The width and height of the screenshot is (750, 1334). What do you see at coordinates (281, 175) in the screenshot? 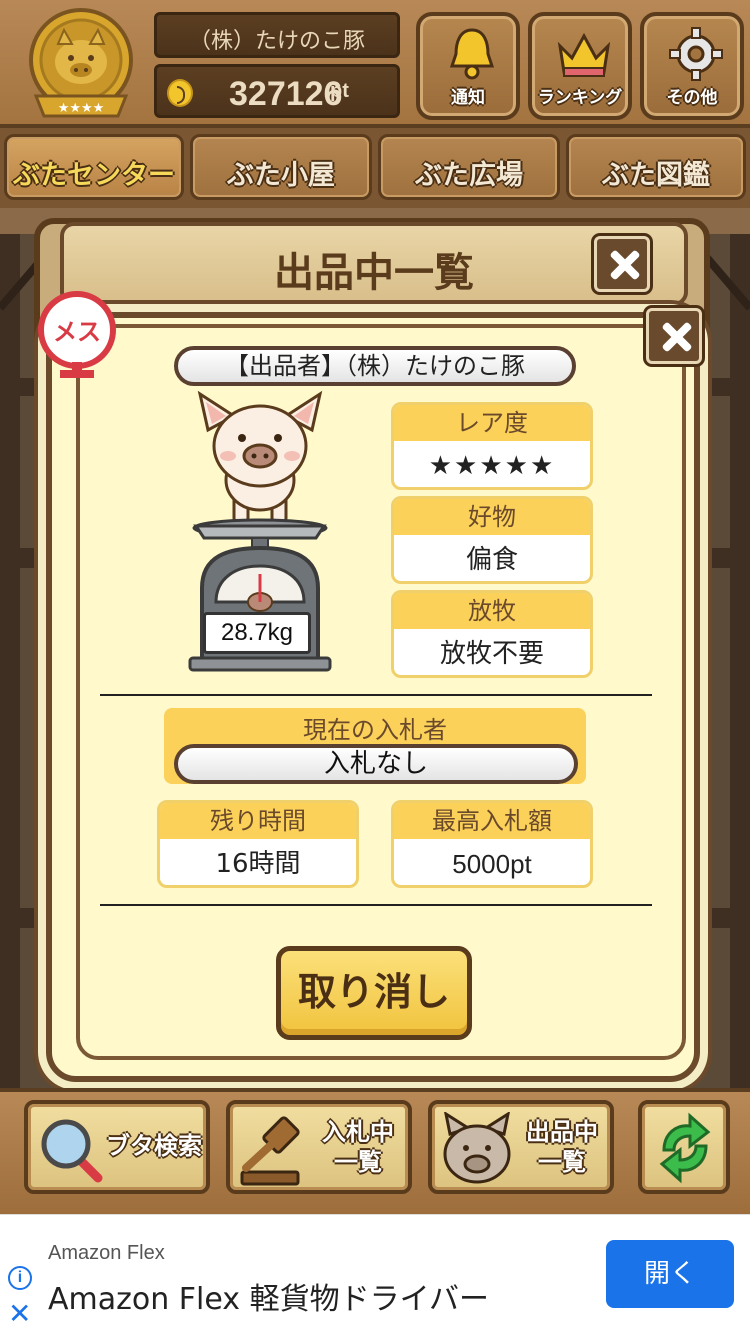
I see `tab-label: ぶた小屋` at bounding box center [281, 175].